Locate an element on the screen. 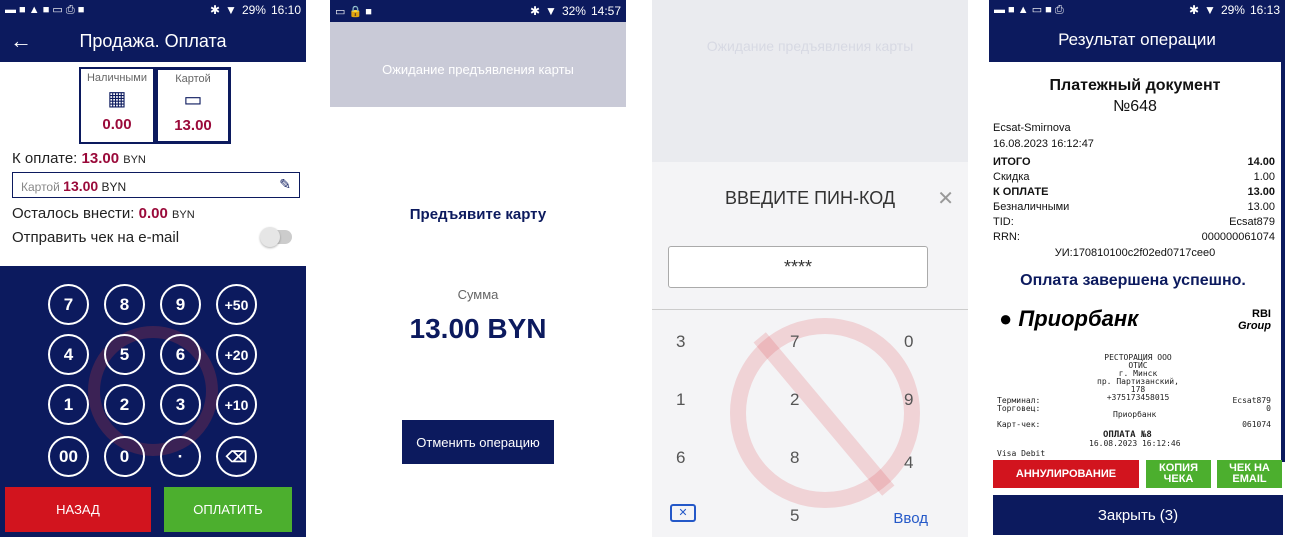 This screenshot has width=1290, height=537. enter-button: Ввод is located at coordinates (910, 518).